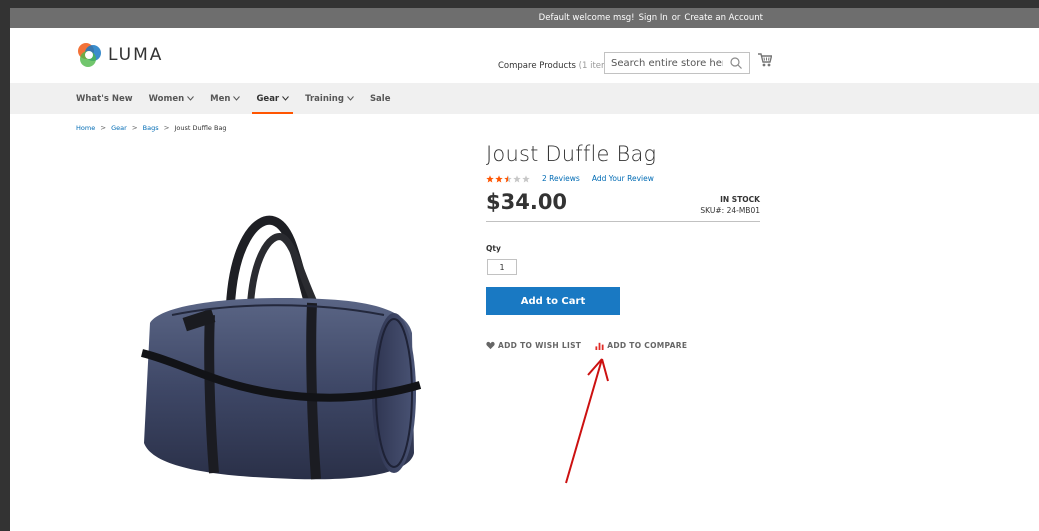 This screenshot has width=1039, height=531. I want to click on or-text: or, so click(676, 18).